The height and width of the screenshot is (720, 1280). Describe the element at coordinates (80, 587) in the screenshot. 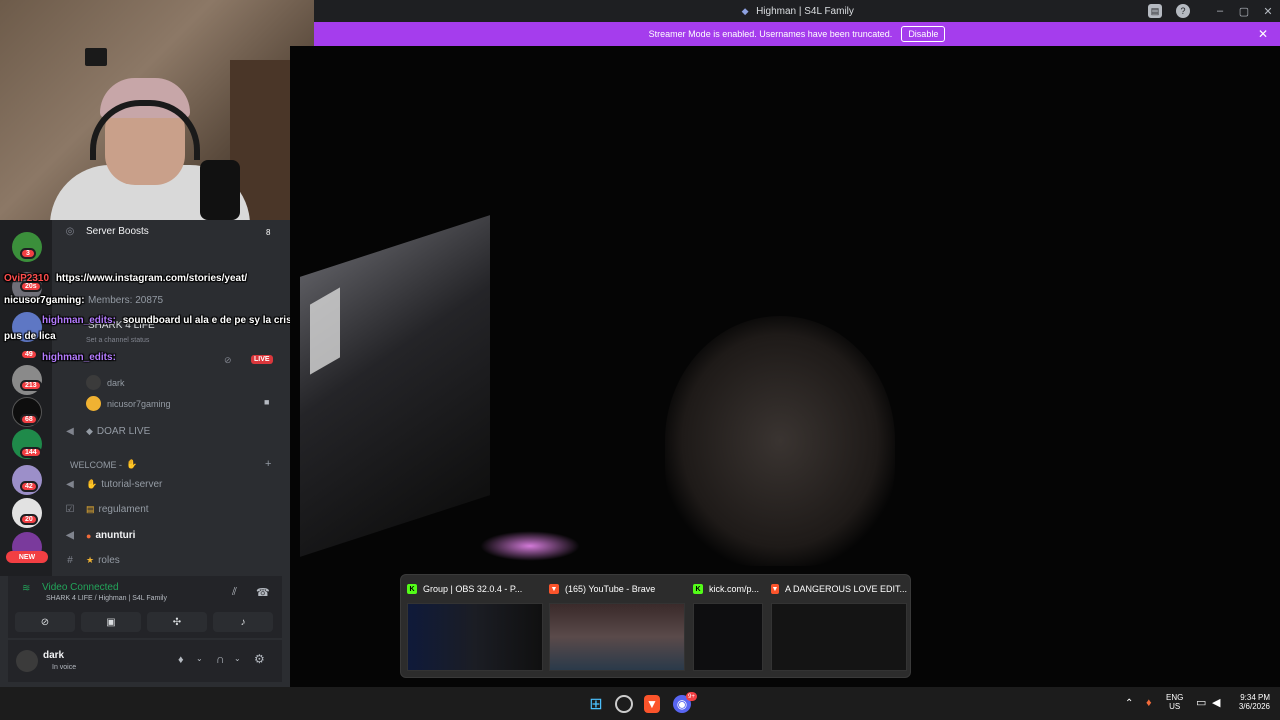

I see `voice-status: Video Connected` at that location.